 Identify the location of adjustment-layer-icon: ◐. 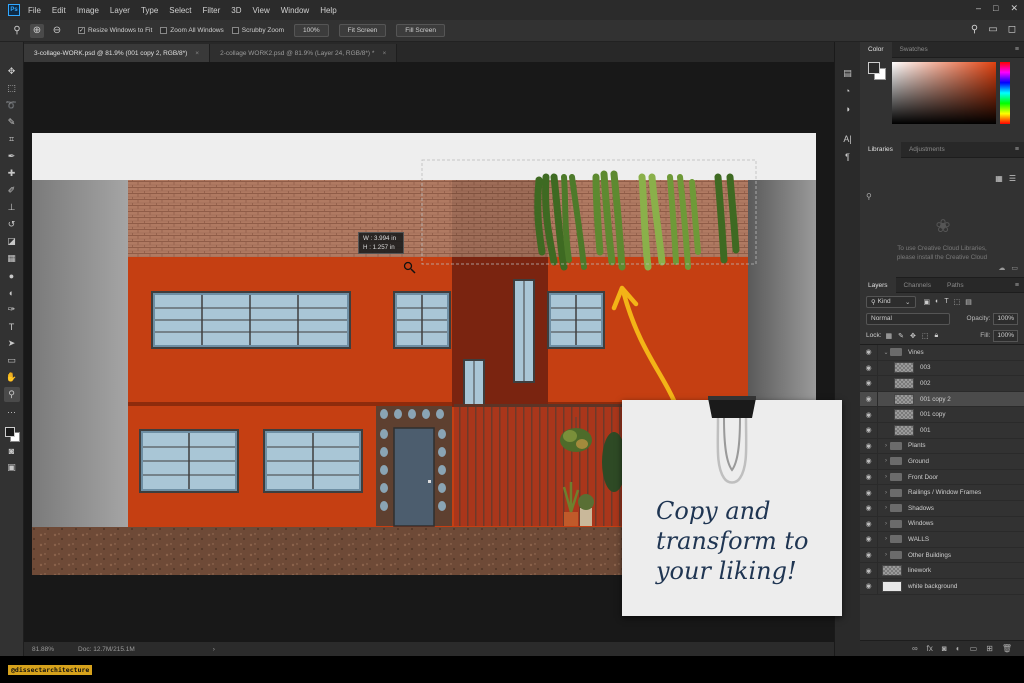
(958, 648).